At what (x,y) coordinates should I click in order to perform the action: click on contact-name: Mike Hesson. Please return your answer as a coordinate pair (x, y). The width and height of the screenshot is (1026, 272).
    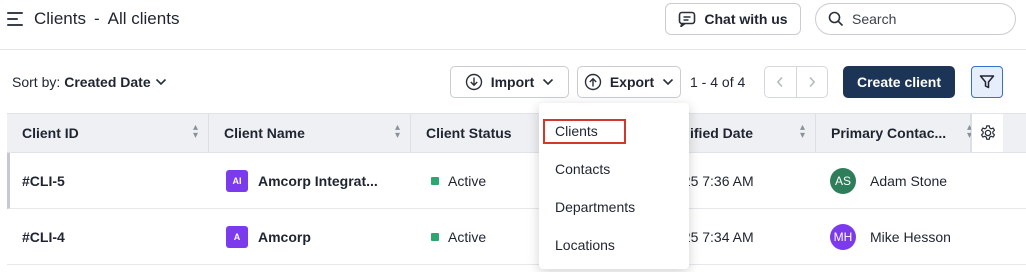
    Looking at the image, I should click on (910, 237).